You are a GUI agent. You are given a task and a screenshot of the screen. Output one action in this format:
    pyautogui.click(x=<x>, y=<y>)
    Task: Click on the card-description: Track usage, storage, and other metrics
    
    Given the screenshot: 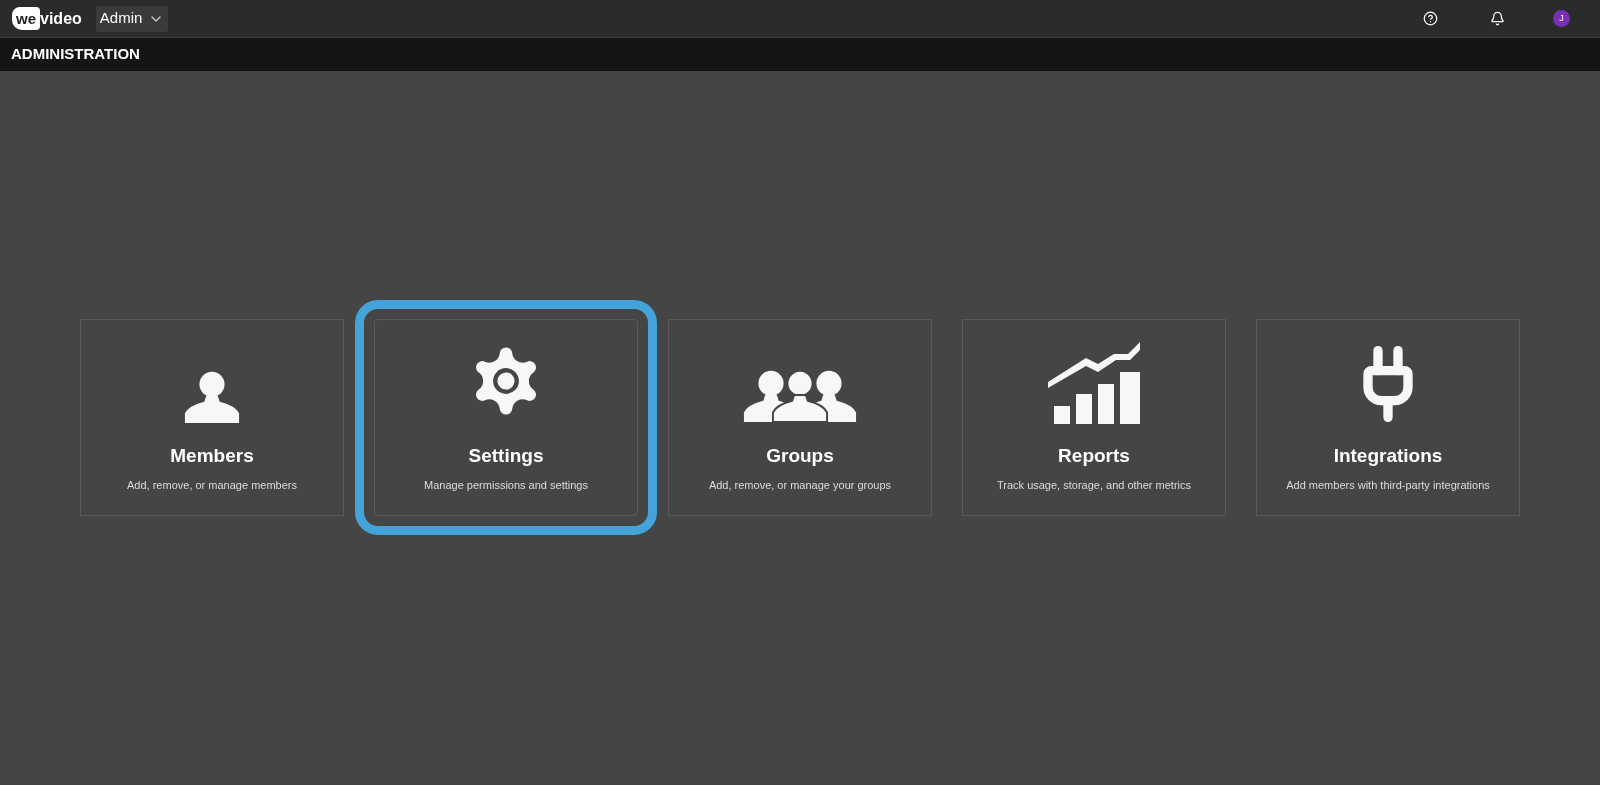 What is the action you would take?
    pyautogui.click(x=1094, y=485)
    